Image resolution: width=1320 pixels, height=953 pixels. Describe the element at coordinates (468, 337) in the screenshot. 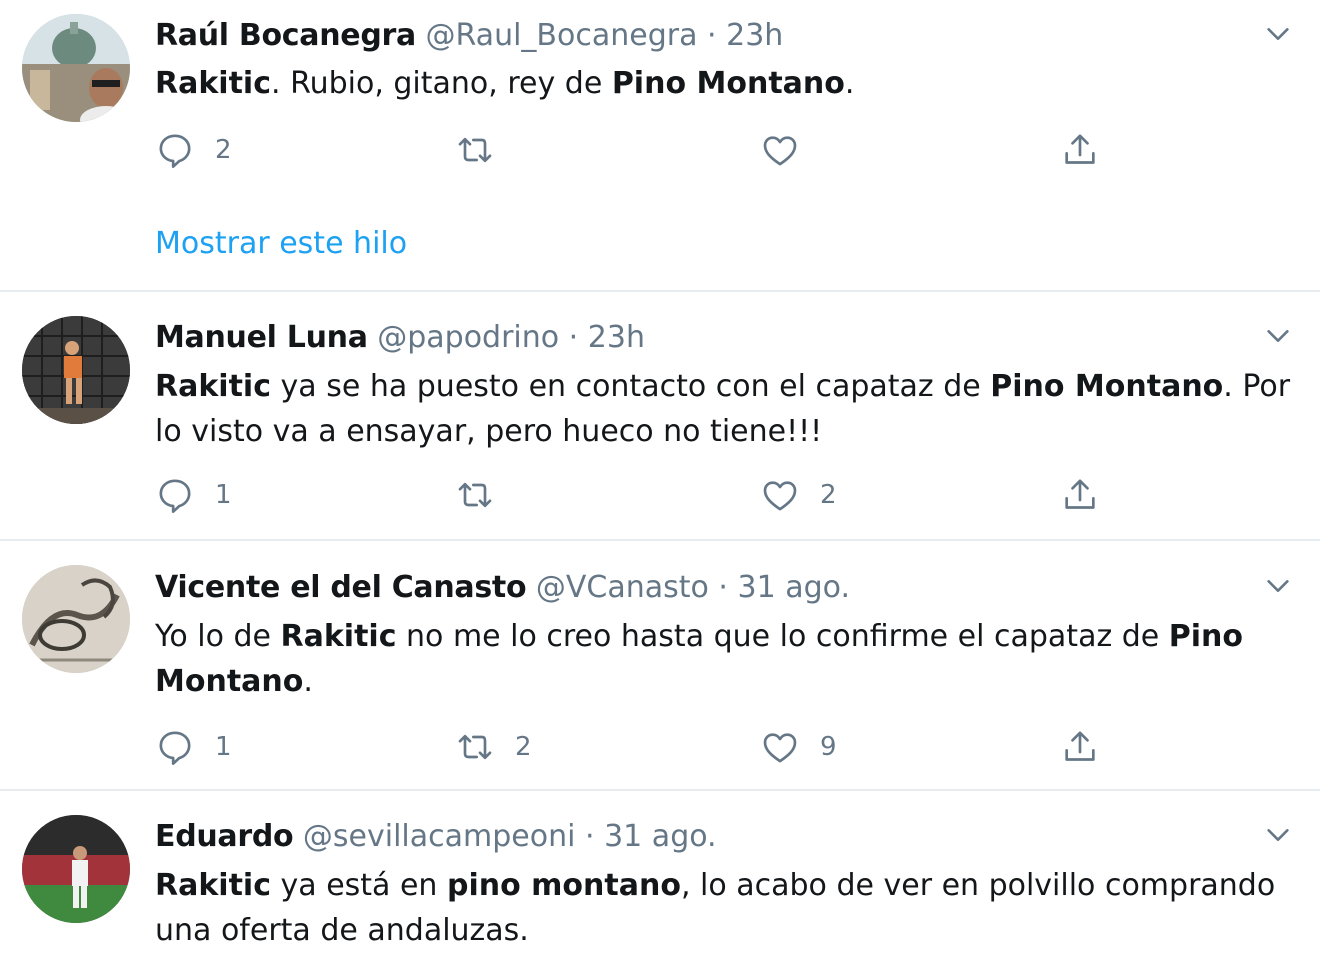

I see `user-handle: @papodrino` at that location.